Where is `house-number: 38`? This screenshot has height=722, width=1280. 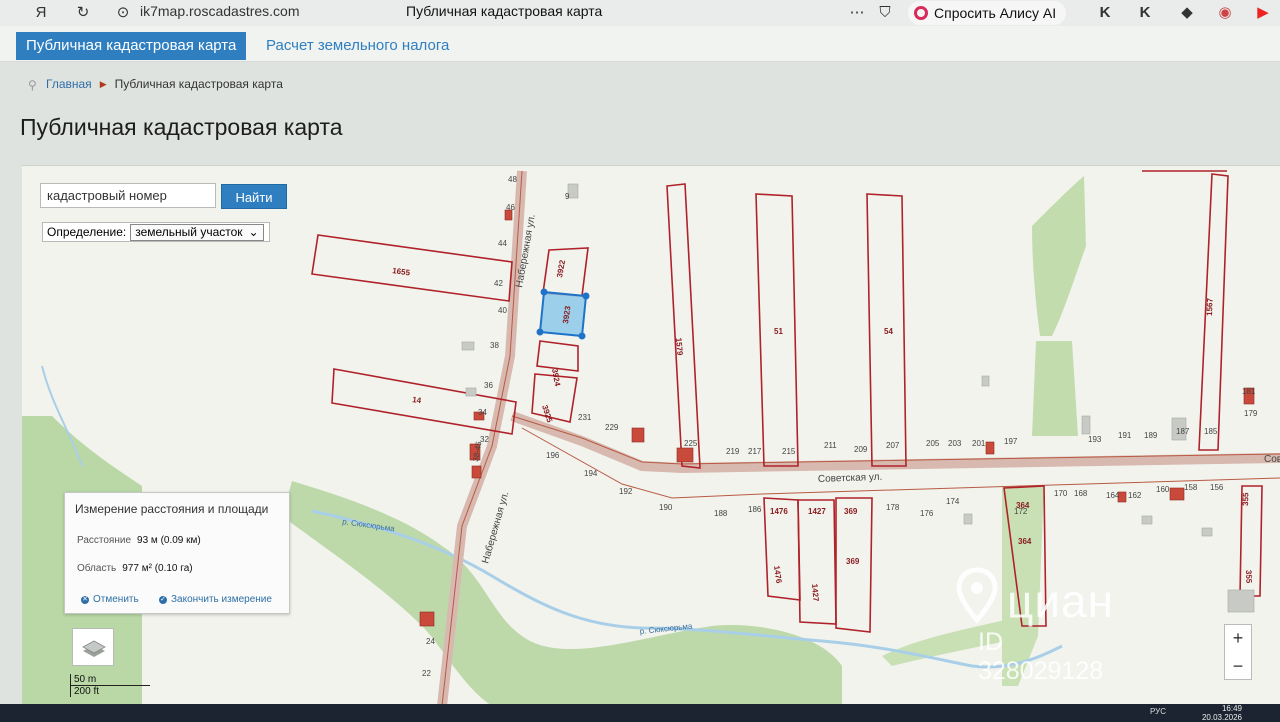 house-number: 38 is located at coordinates (494, 345).